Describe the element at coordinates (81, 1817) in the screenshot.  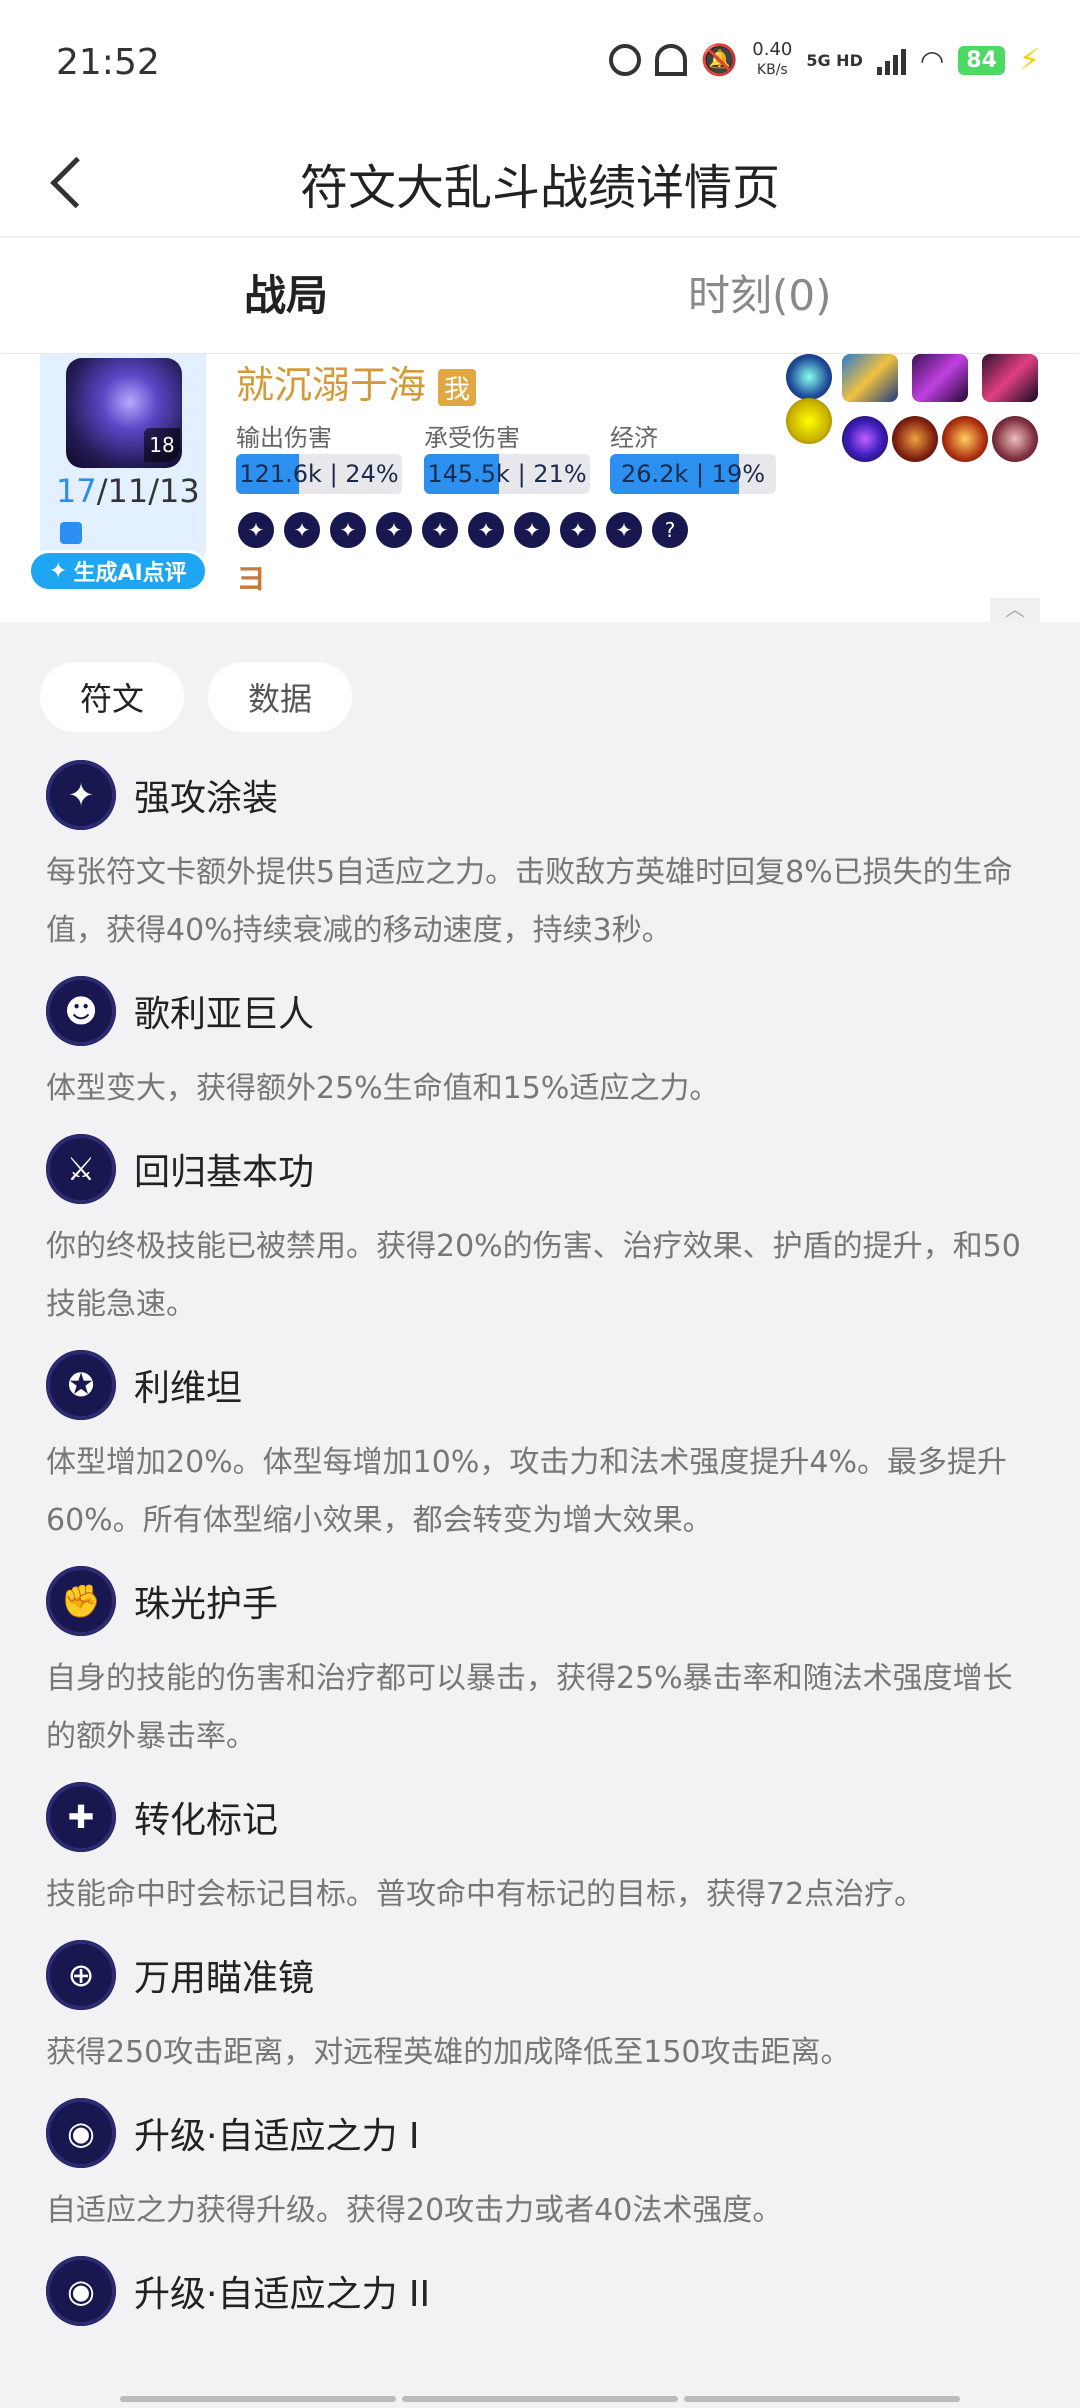
I see `mark-rune-icon: ✚` at that location.